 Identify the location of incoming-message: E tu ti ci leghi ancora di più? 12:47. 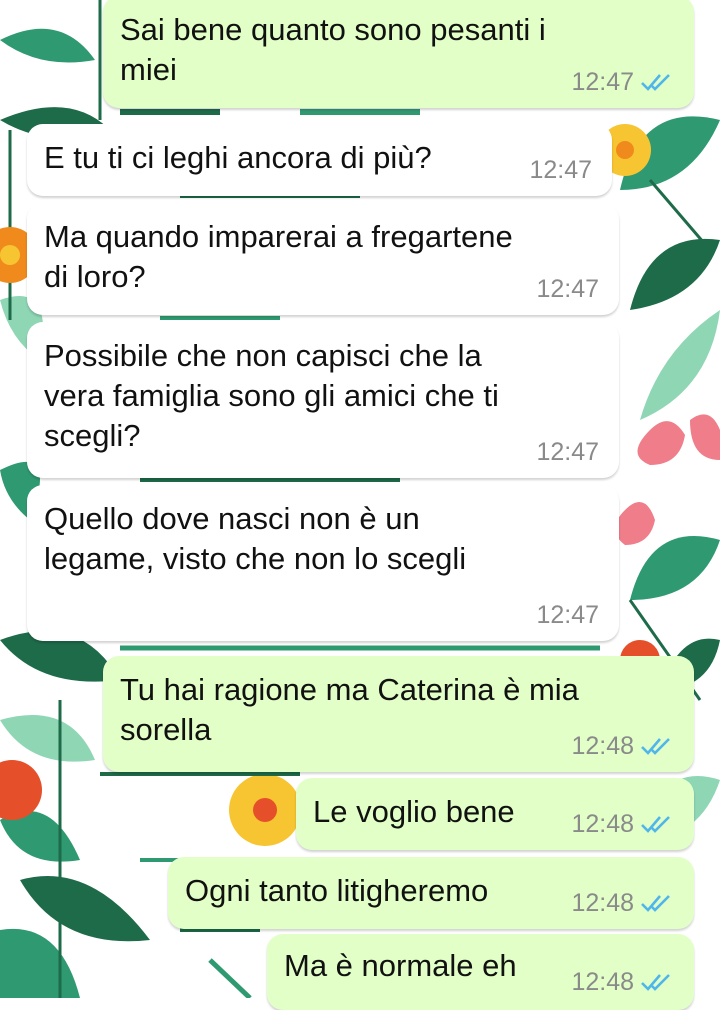
(319, 160).